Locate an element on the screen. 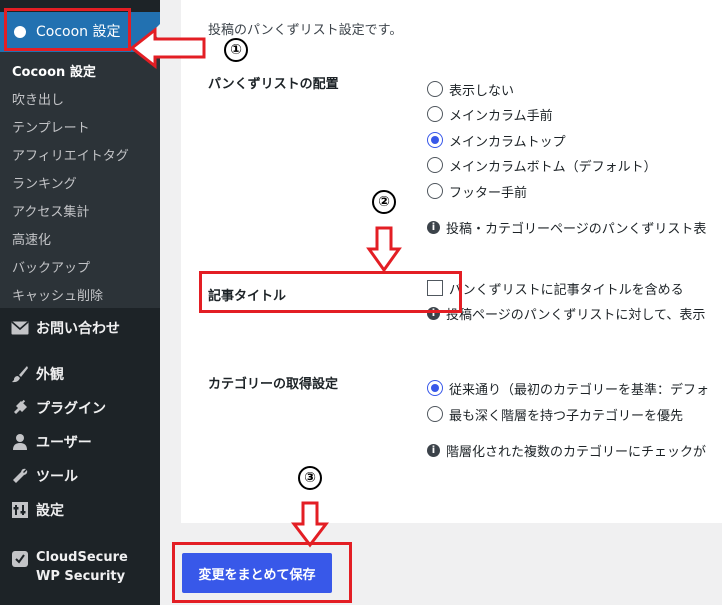  annotation-arrow-left-icon is located at coordinates (167, 48).